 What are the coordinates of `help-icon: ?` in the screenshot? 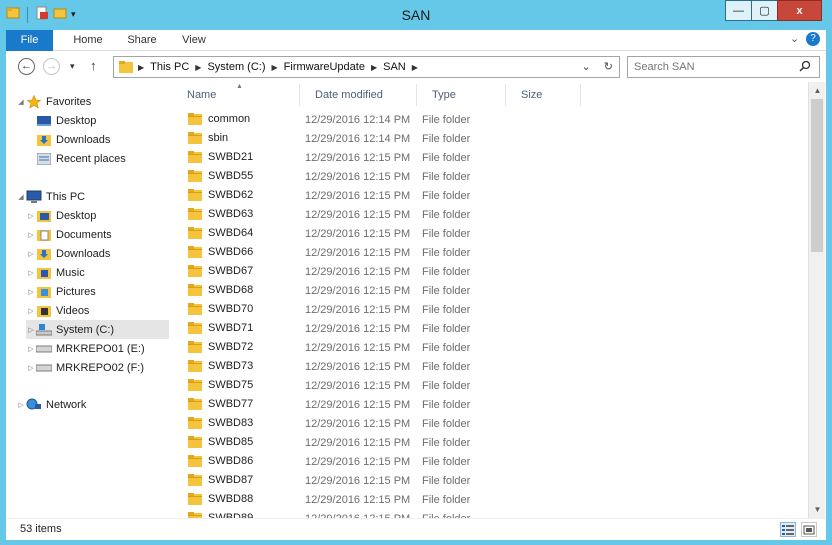 It's located at (813, 39).